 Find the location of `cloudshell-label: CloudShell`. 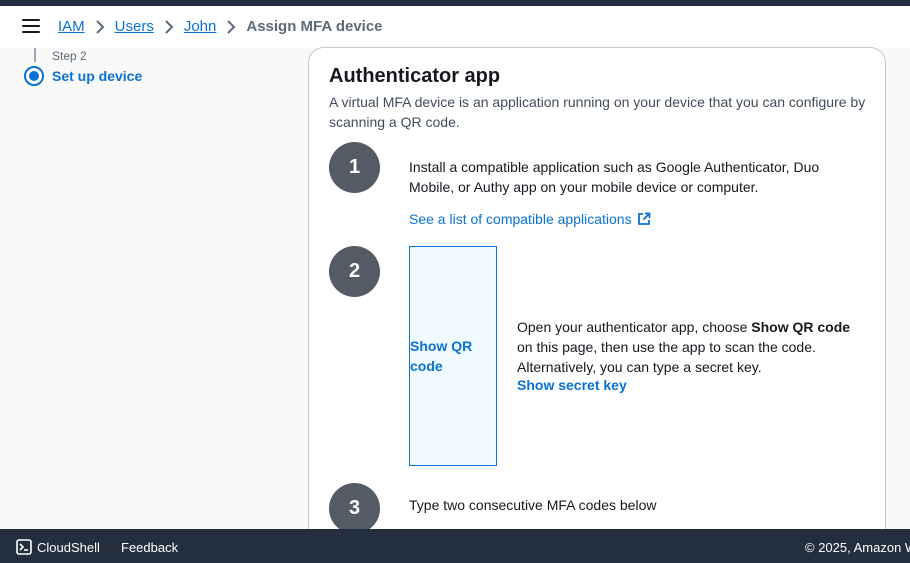

cloudshell-label: CloudShell is located at coordinates (68, 547).